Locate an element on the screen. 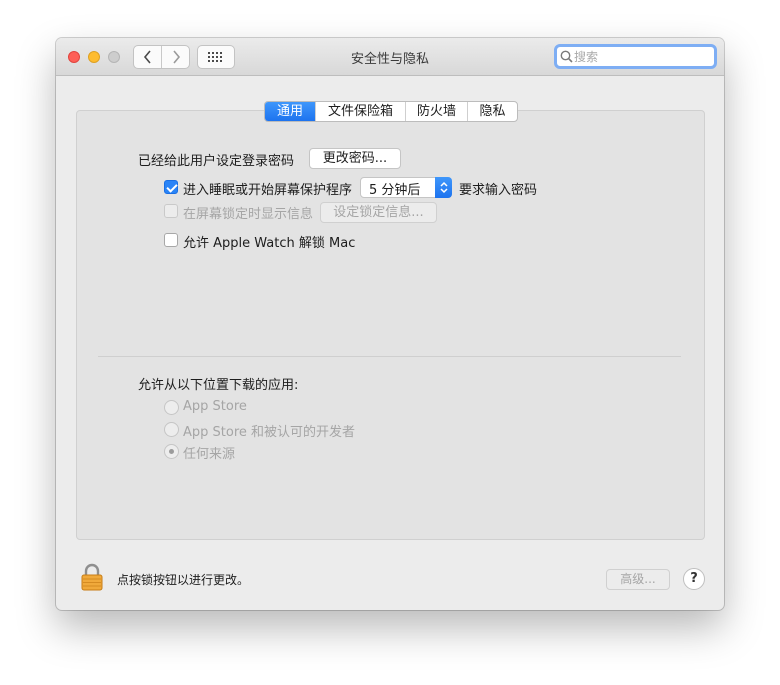 The height and width of the screenshot is (685, 780). password-set-label: 已经给此用户设定登录密码 is located at coordinates (216, 161).